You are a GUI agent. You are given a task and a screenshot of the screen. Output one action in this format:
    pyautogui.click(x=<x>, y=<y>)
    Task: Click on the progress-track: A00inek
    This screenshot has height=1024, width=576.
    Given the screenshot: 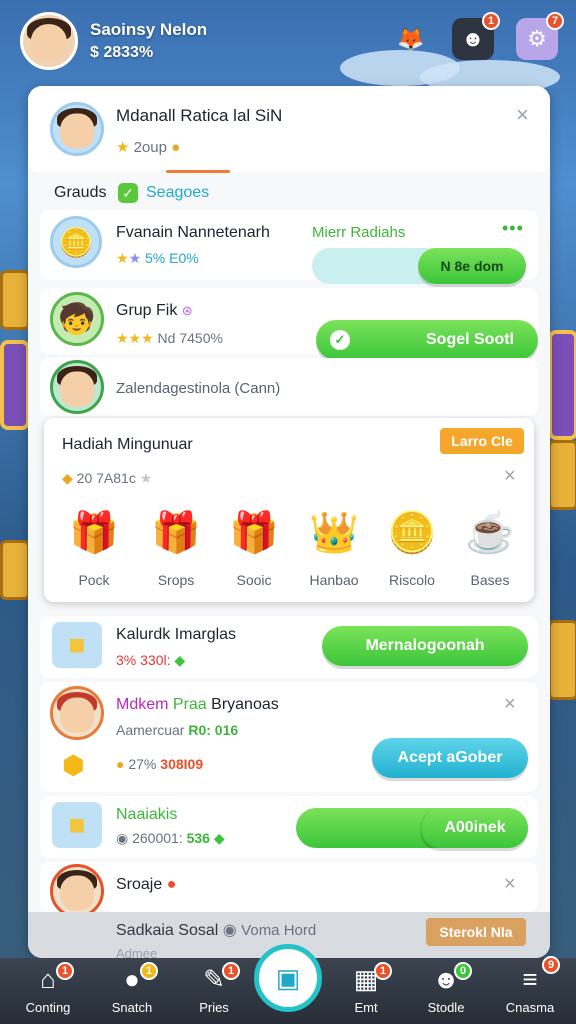 What is the action you would take?
    pyautogui.click(x=412, y=828)
    